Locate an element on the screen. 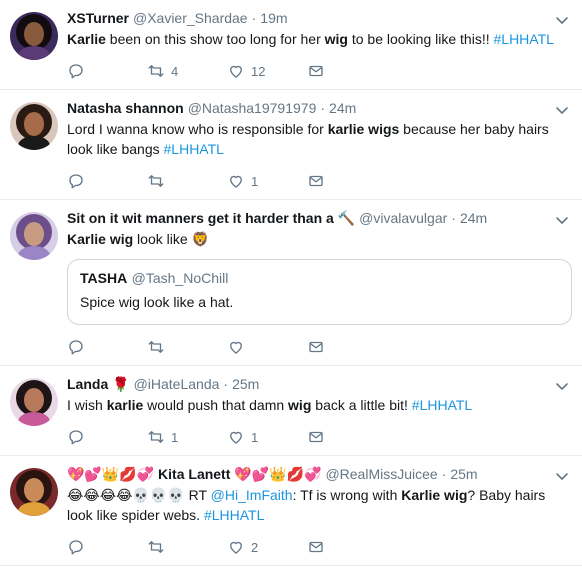 The width and height of the screenshot is (582, 567). quoted-display-name: TASHA is located at coordinates (104, 278).